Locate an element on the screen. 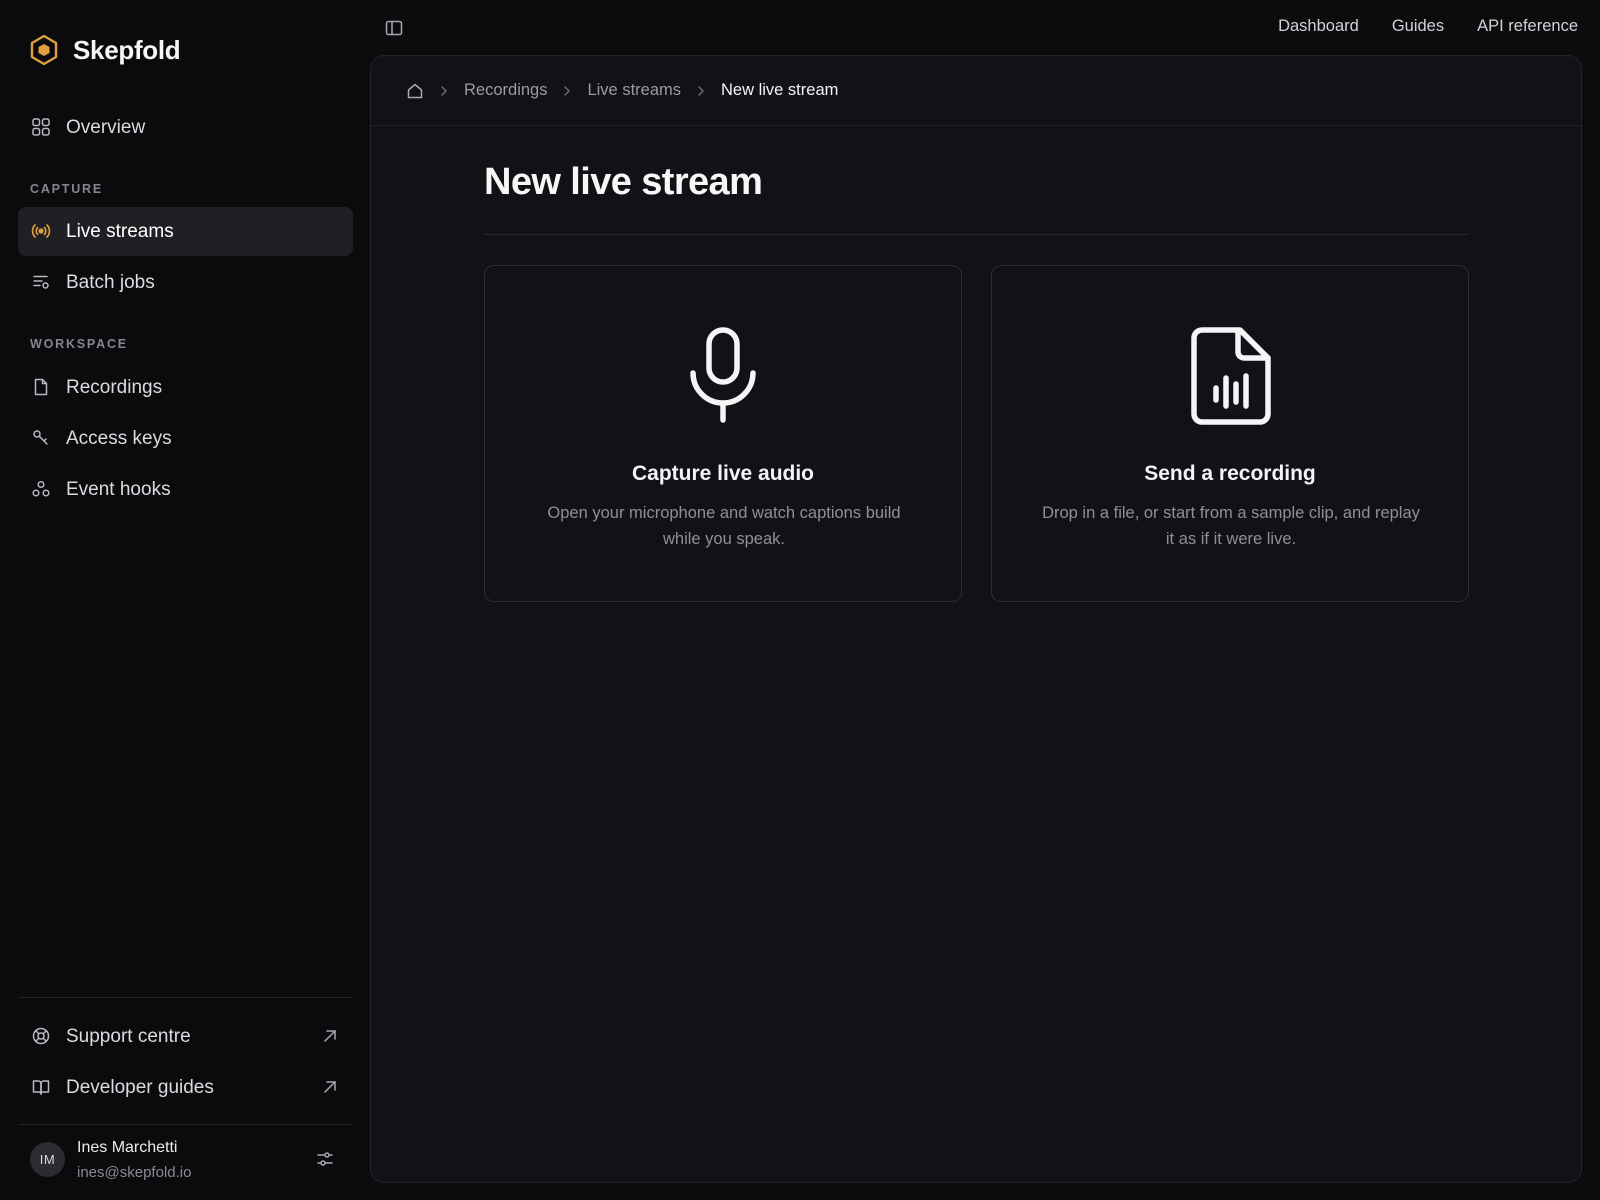 Image resolution: width=1600 pixels, height=1200 pixels. sidebar-toggle-icon is located at coordinates (394, 28).